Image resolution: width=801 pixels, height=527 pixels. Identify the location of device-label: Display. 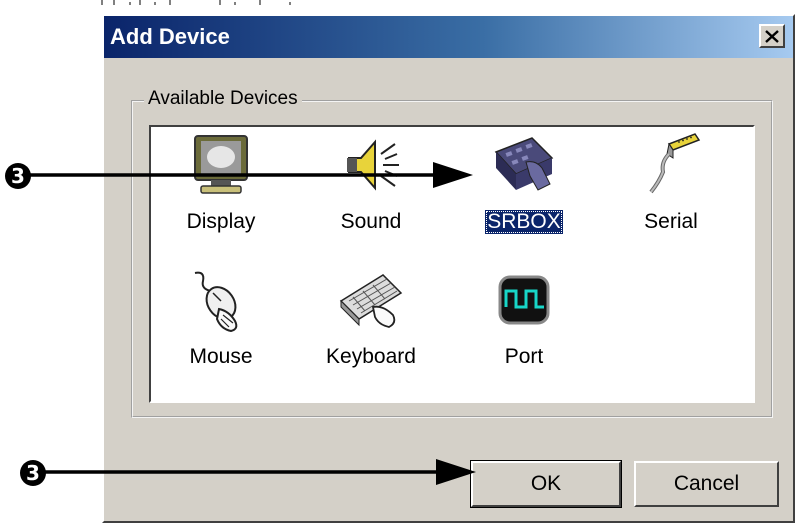
(221, 221).